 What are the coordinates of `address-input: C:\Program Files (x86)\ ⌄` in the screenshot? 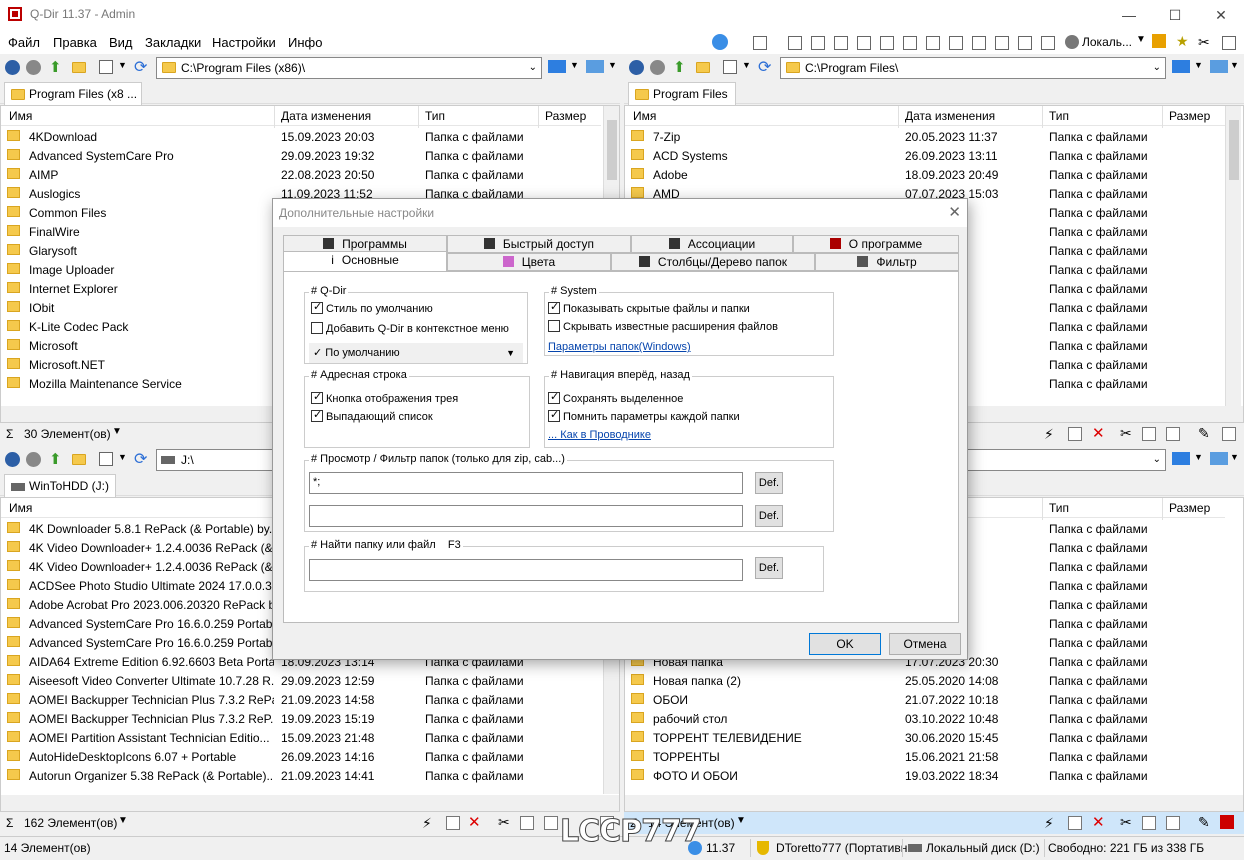 It's located at (349, 68).